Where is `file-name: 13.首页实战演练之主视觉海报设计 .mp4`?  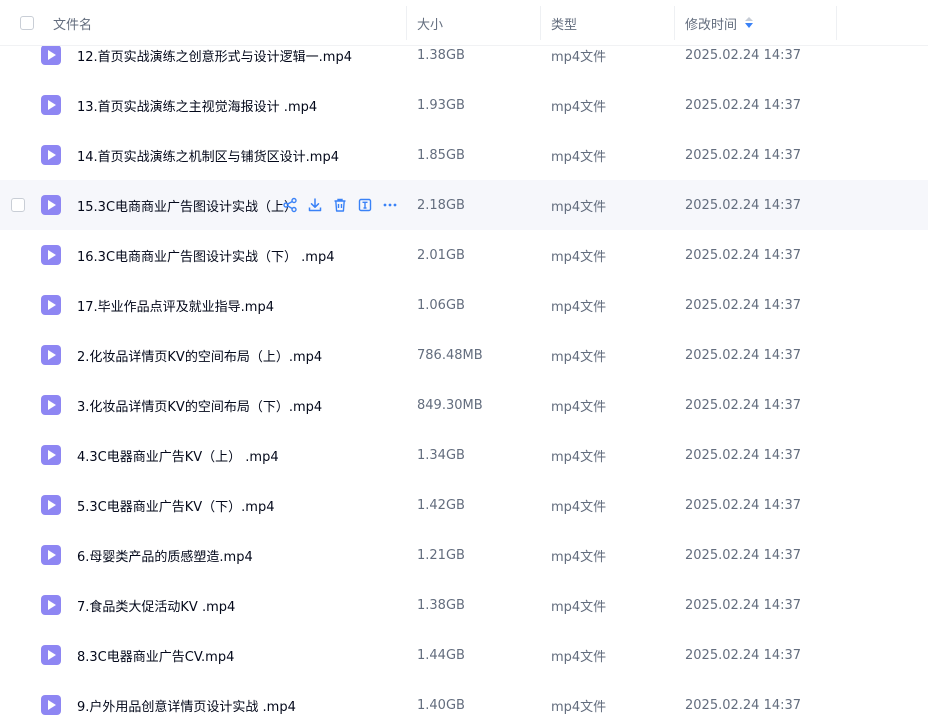
file-name: 13.首页实战演练之主视觉海报设计 .mp4 is located at coordinates (197, 105).